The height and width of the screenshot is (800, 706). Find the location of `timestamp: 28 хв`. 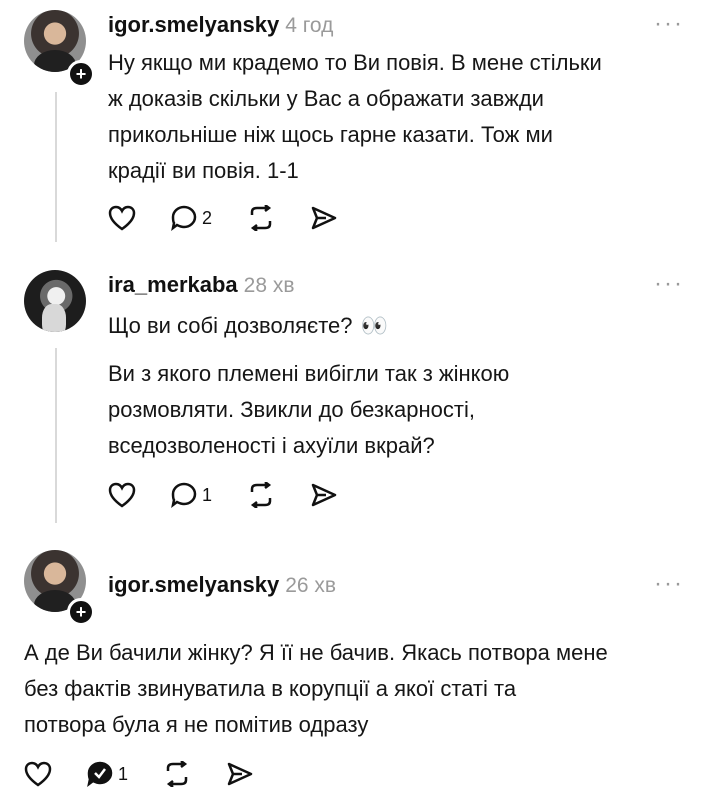

timestamp: 28 хв is located at coordinates (269, 285).